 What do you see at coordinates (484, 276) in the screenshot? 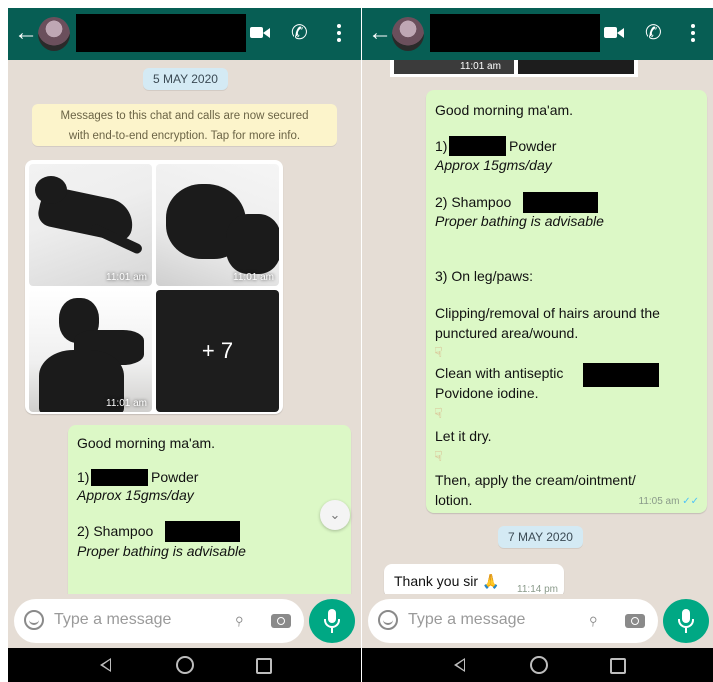
I see `item3-heading: 3) On leg/paws:` at bounding box center [484, 276].